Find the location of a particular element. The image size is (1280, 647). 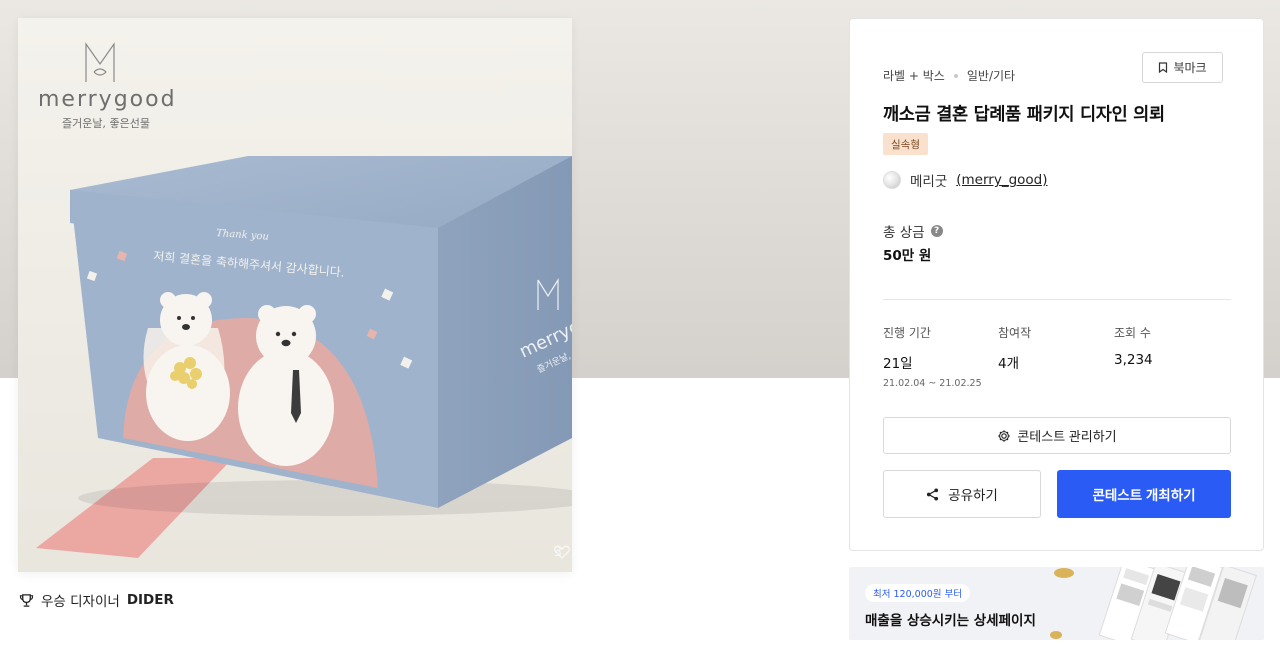

promo-price-pill: 최저 120,000원 부터 is located at coordinates (918, 593).